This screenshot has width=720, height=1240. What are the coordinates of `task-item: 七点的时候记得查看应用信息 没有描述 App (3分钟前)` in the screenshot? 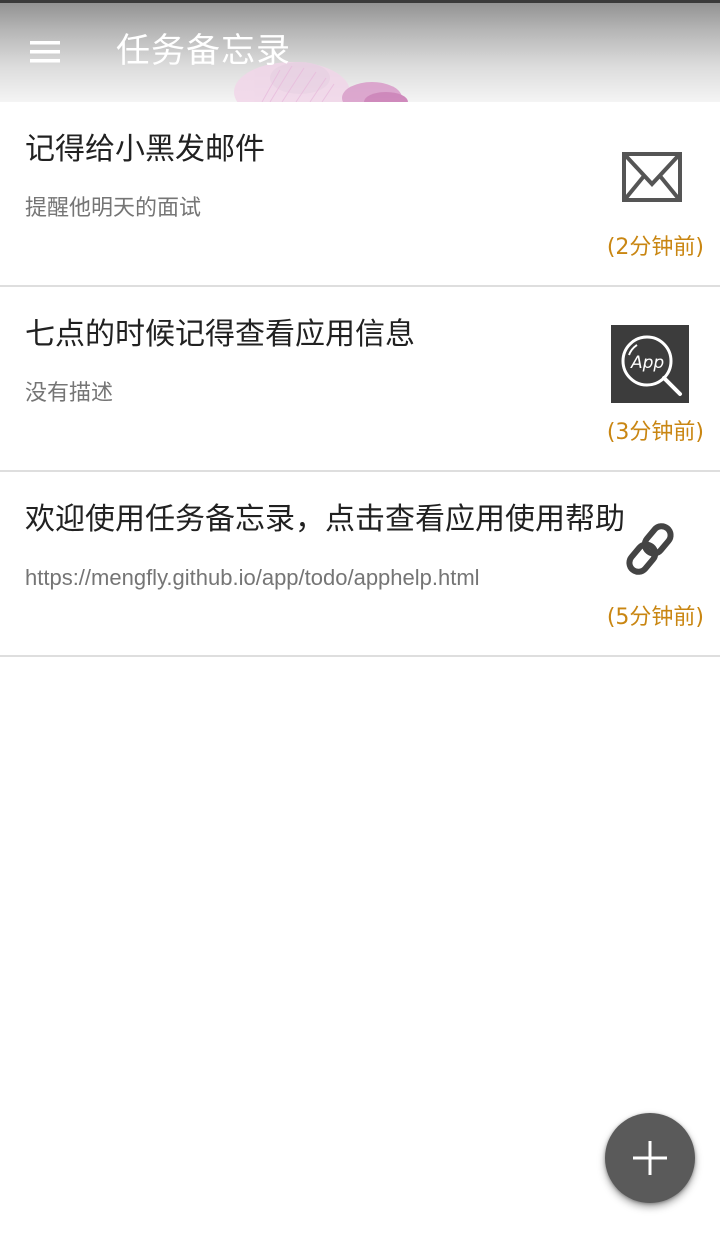 It's located at (360, 379).